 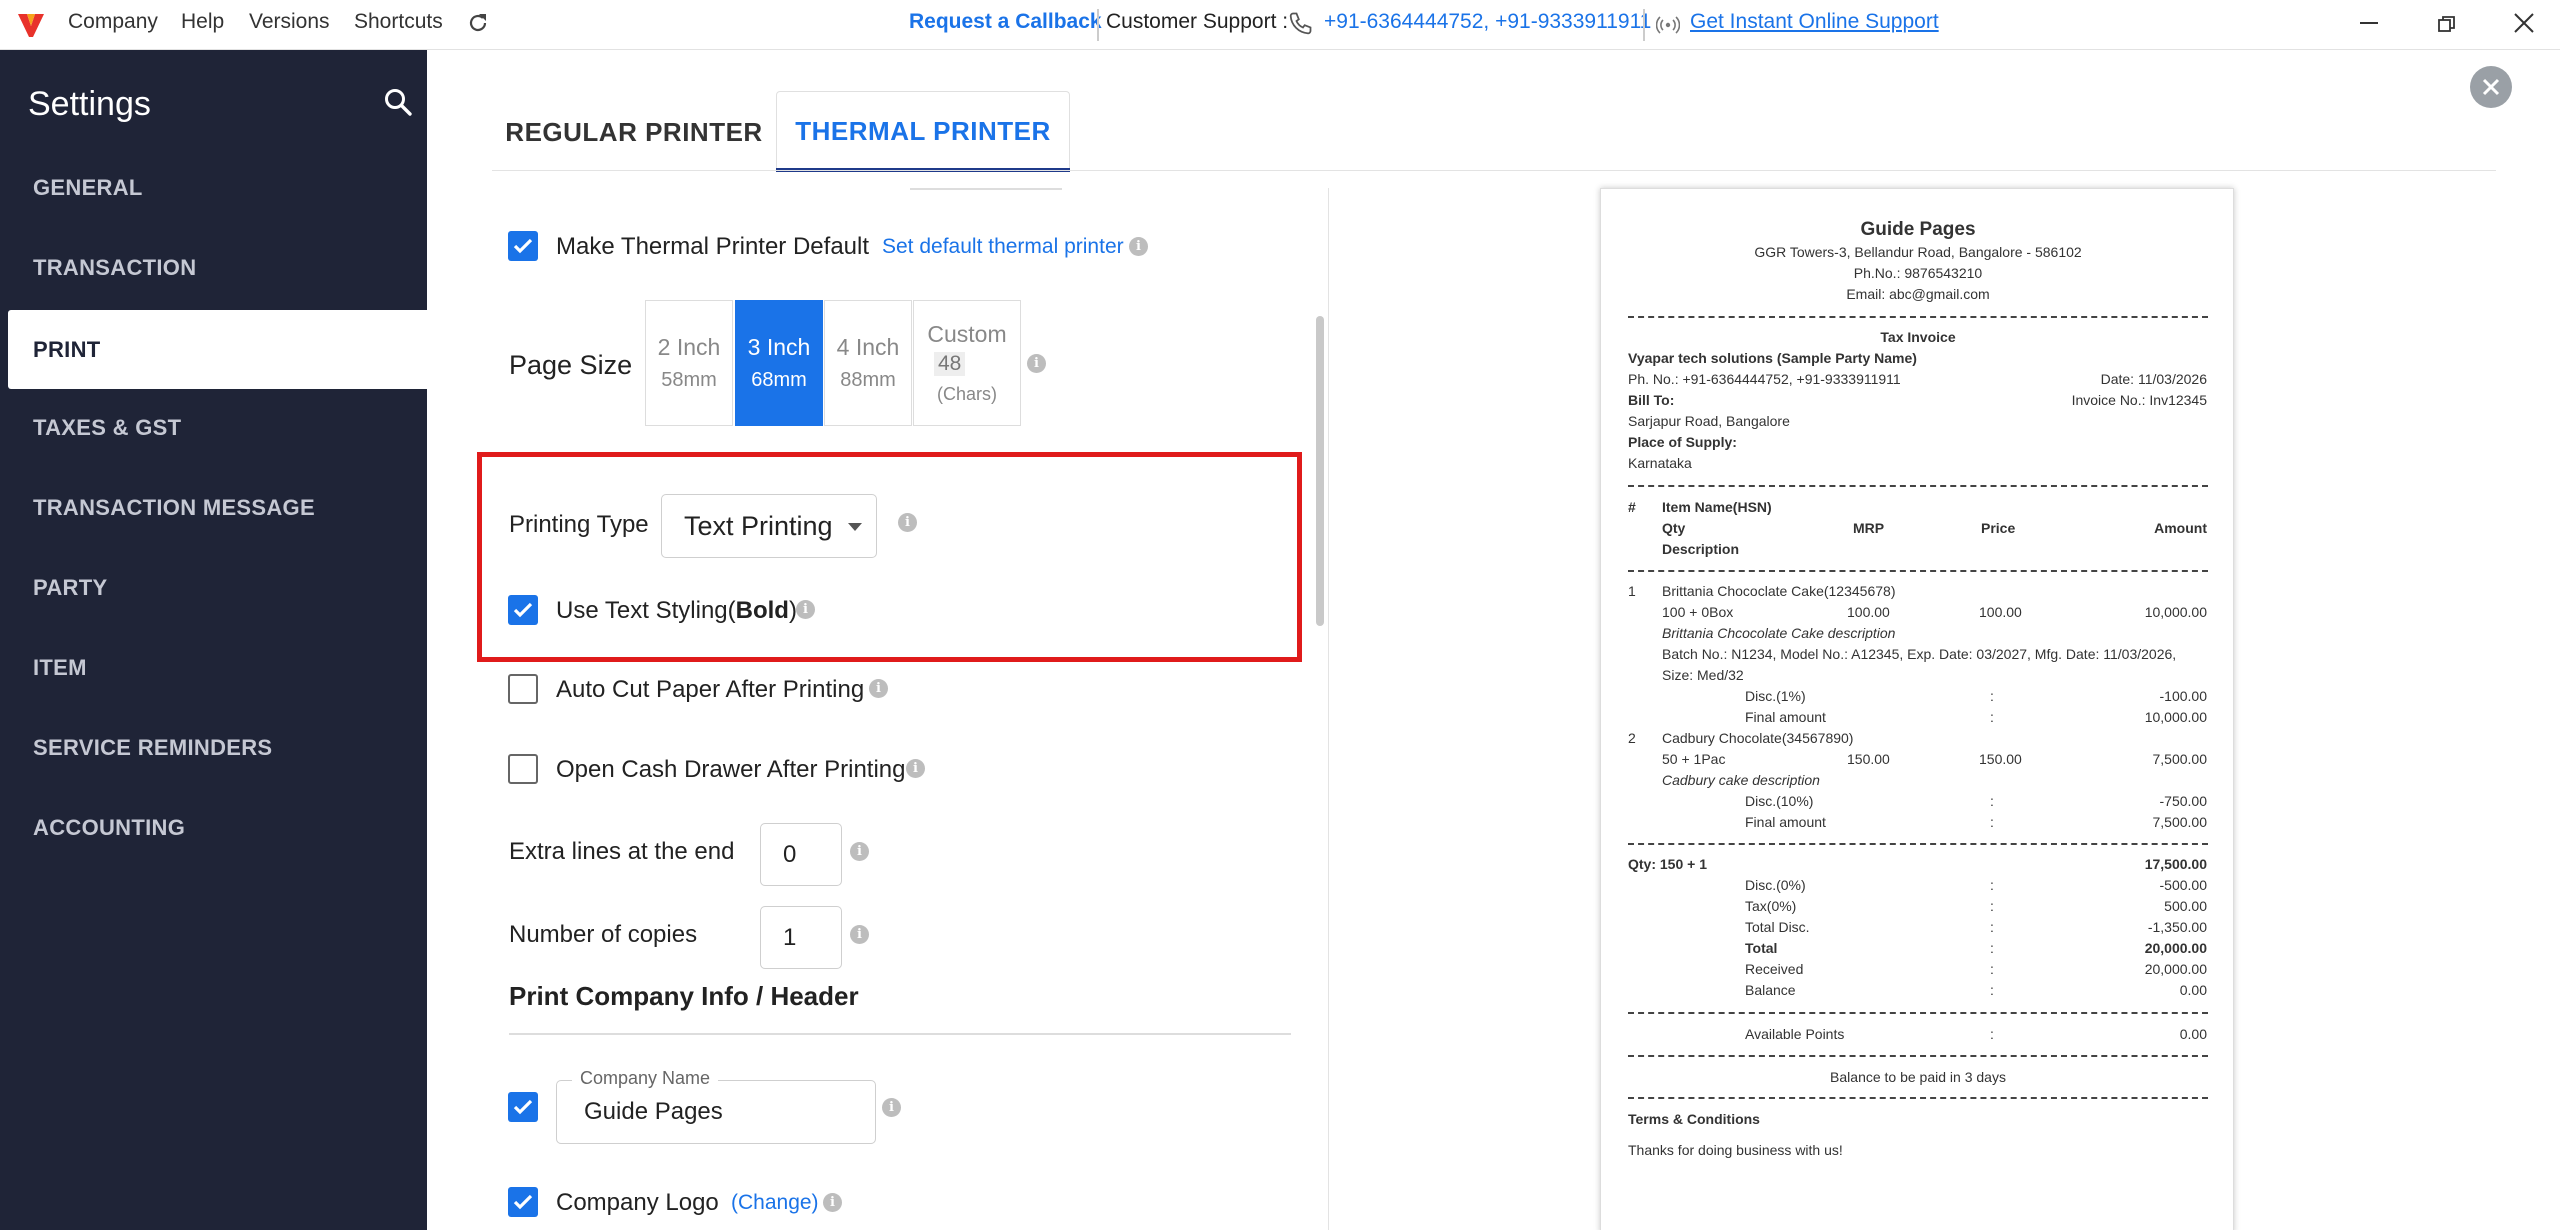 What do you see at coordinates (801, 854) in the screenshot?
I see `extra-lines-input: 0` at bounding box center [801, 854].